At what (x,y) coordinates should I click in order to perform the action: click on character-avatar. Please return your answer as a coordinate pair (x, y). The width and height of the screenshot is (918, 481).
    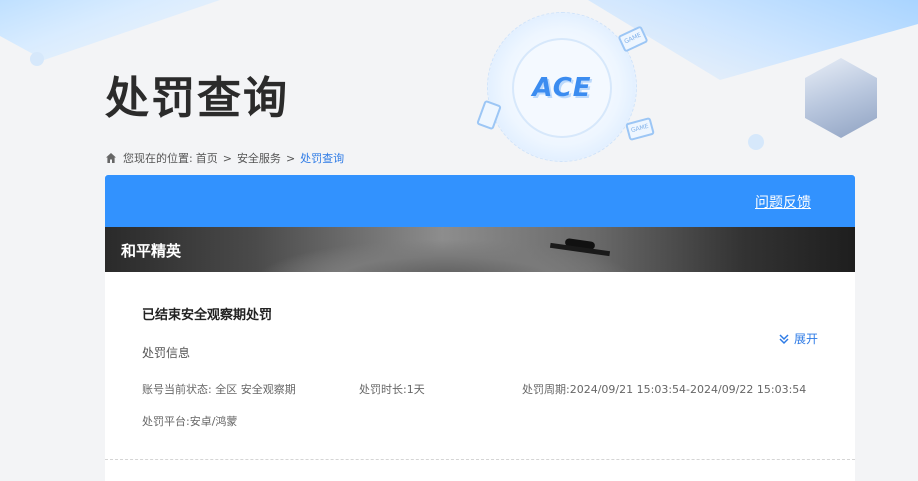
    Looking at the image, I should click on (841, 98).